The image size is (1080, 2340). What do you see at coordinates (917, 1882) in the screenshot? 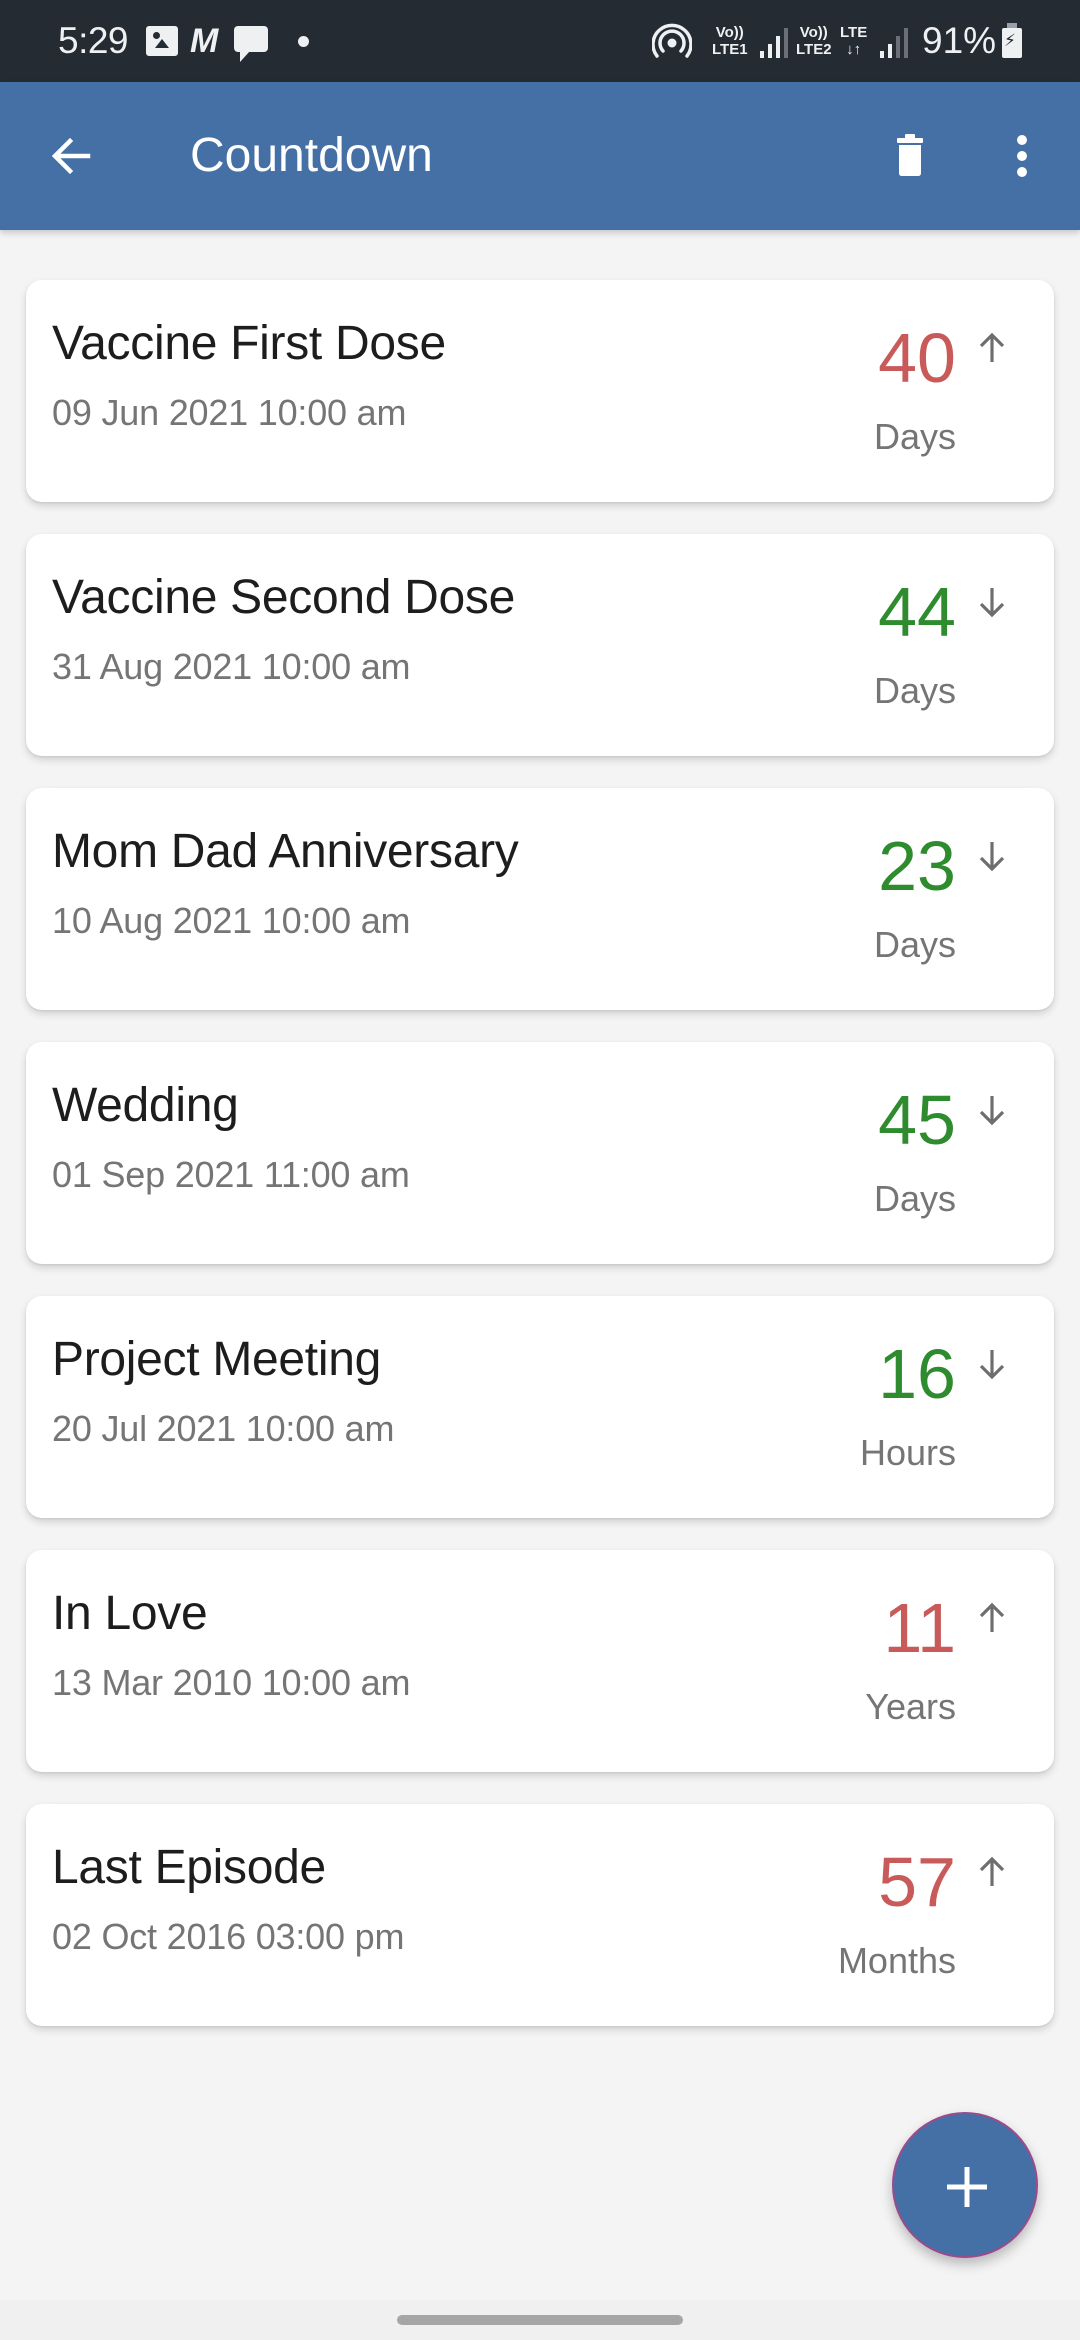
I see `event-count: 57` at bounding box center [917, 1882].